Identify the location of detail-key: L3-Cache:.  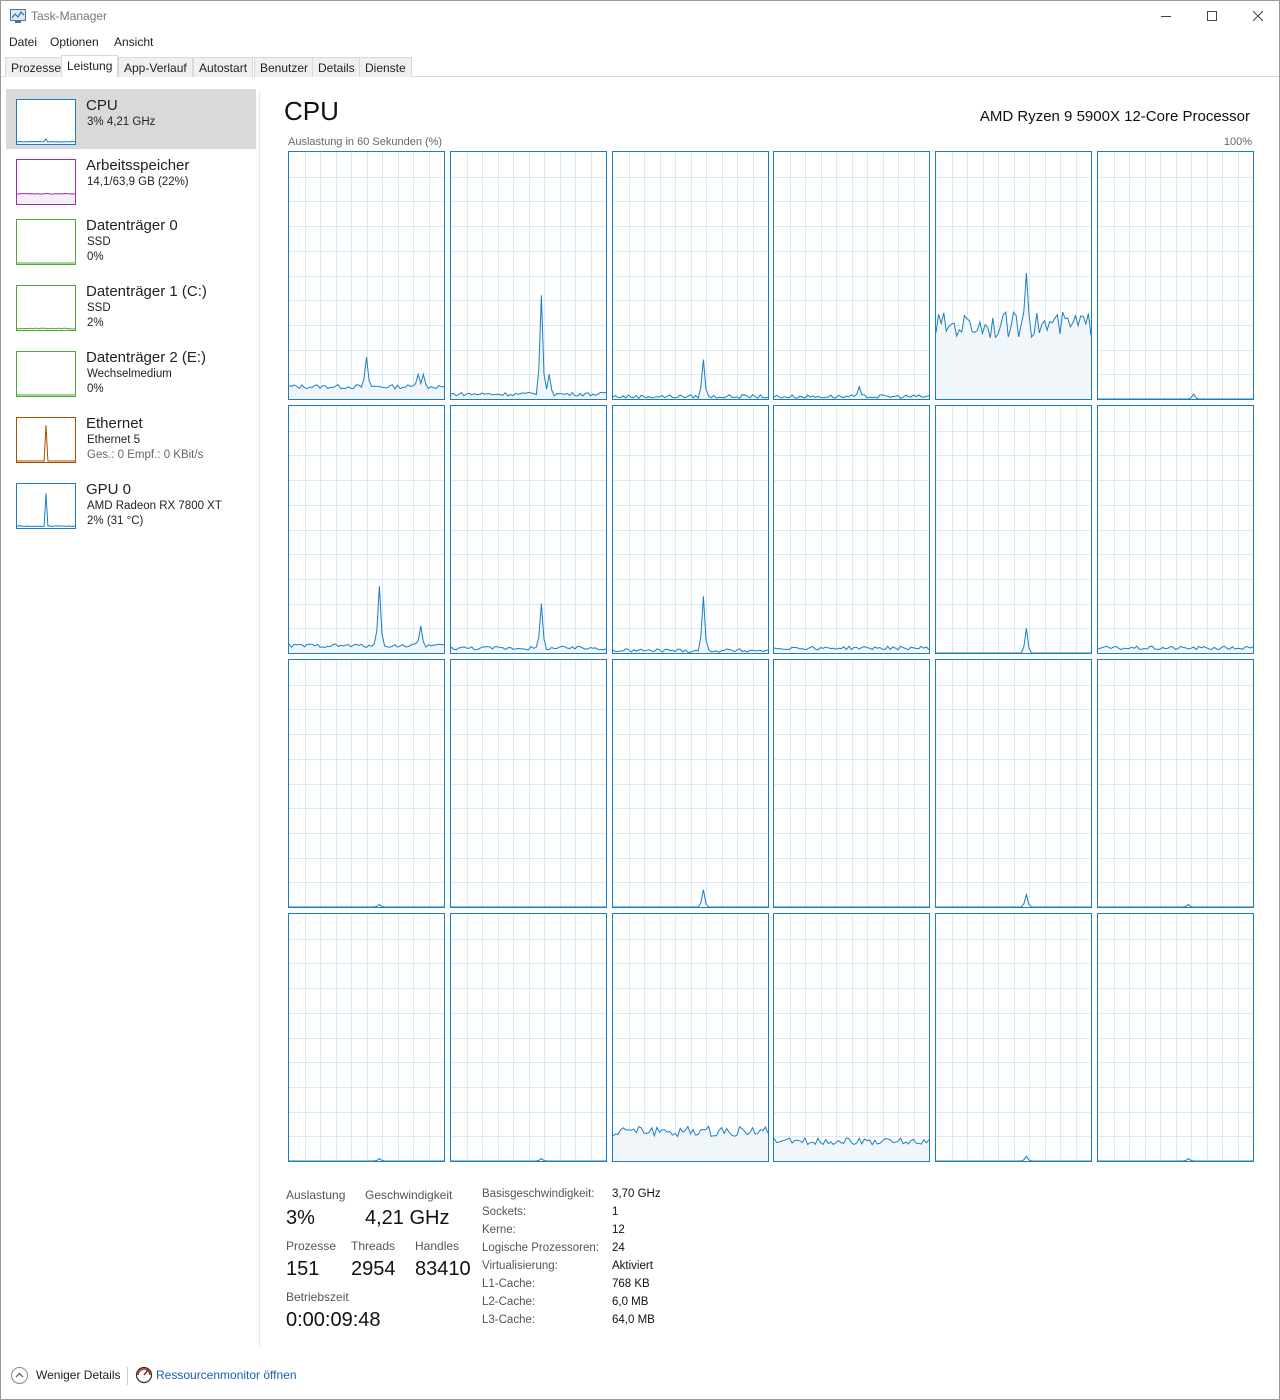
(509, 1320).